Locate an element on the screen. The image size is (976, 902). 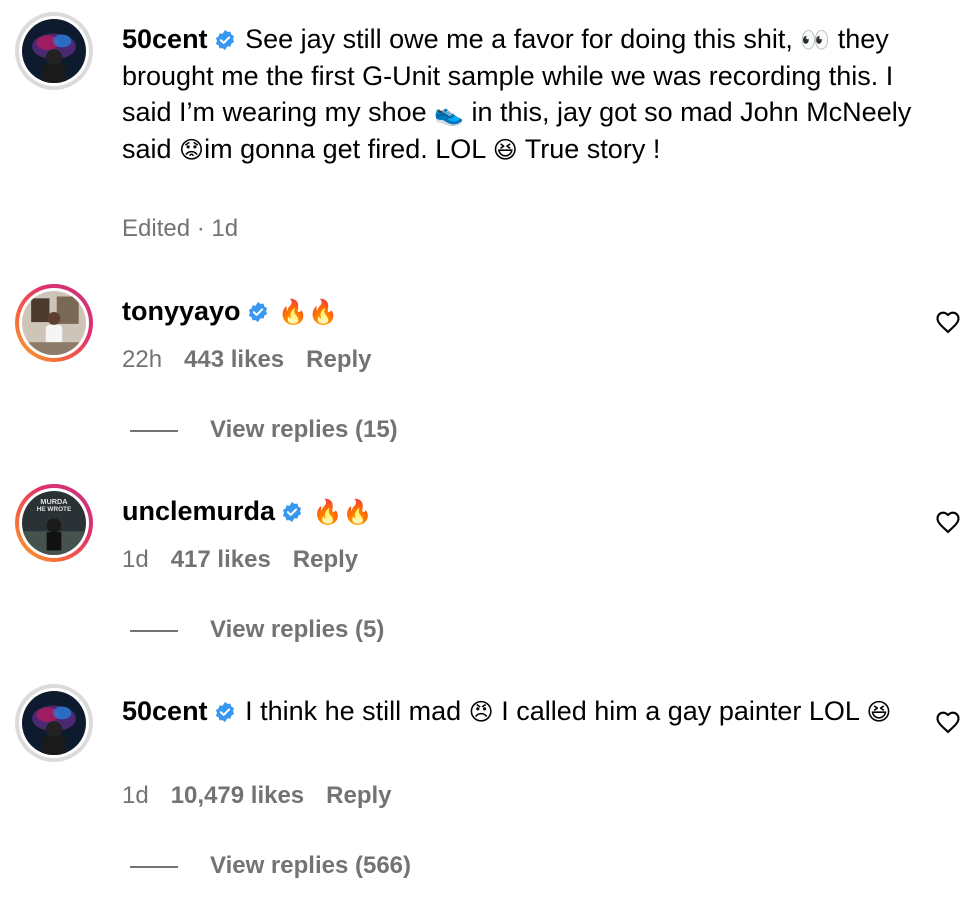
comment-meta: Edited · 1d is located at coordinates (180, 228).